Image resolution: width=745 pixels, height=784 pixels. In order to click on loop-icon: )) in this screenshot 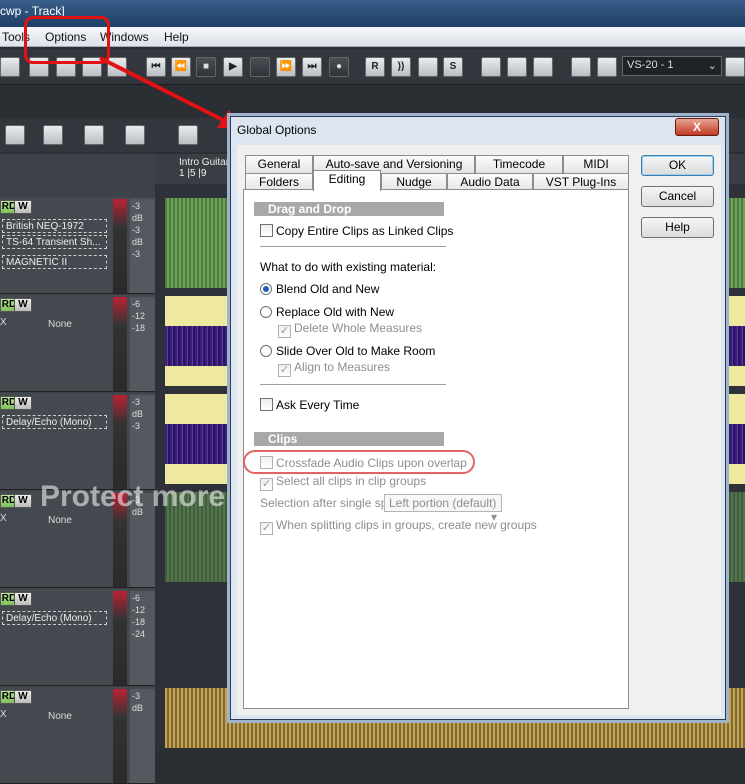, I will do `click(401, 67)`.